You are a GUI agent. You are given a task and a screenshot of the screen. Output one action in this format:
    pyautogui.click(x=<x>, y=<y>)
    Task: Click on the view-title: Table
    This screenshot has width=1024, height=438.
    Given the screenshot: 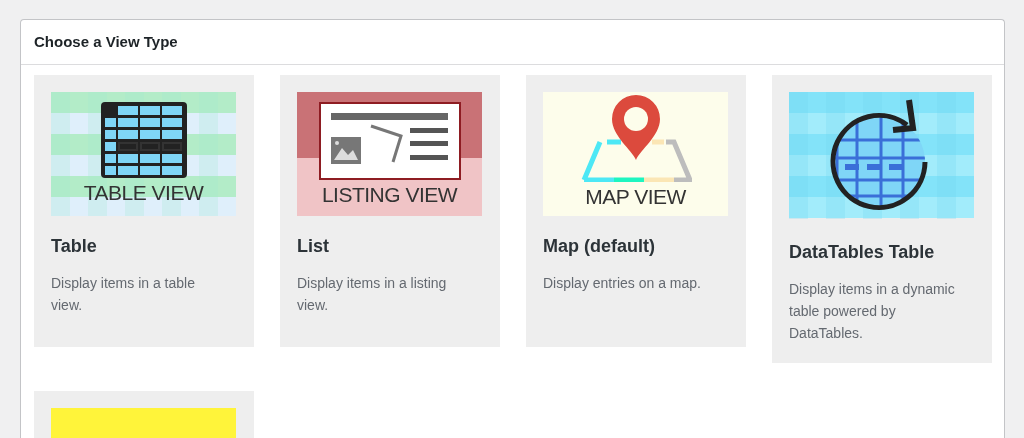 What is the action you would take?
    pyautogui.click(x=74, y=246)
    